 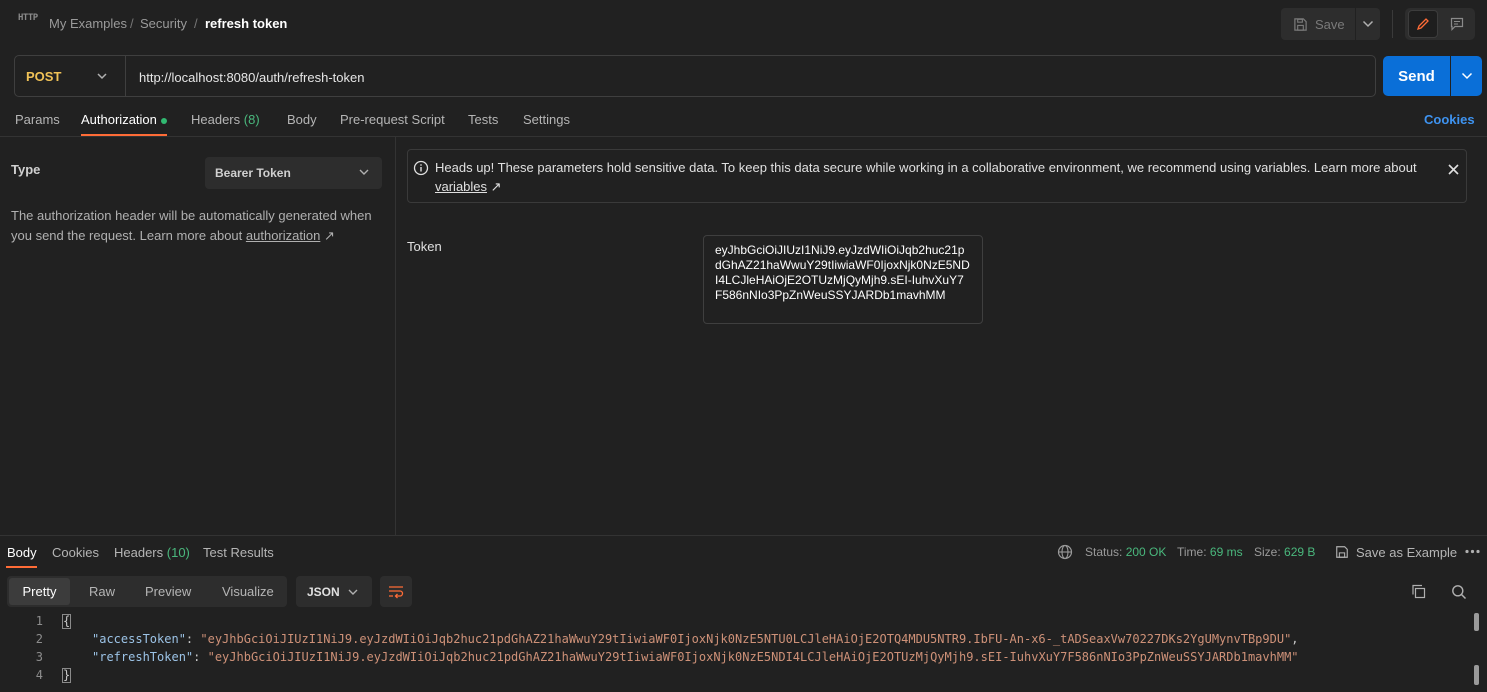 I want to click on auth-type-label: Type, so click(x=26, y=169).